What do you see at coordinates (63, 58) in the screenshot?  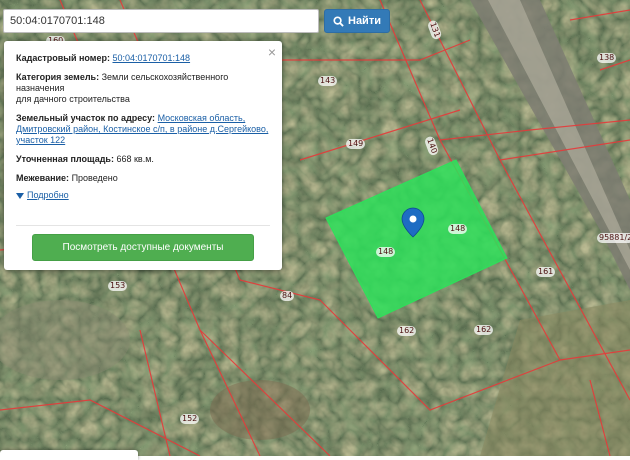 I see `cadastral-number-label: Кадастровый номер:` at bounding box center [63, 58].